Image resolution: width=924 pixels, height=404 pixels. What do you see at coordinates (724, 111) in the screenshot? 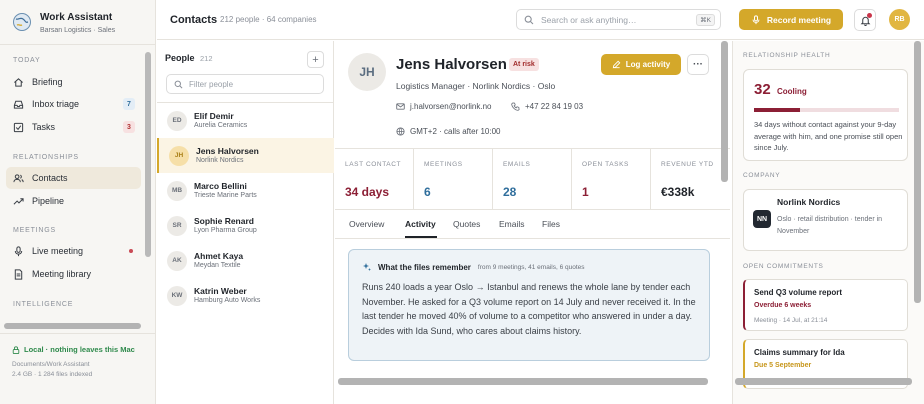
I see `detail-scrollbar-vertical` at bounding box center [724, 111].